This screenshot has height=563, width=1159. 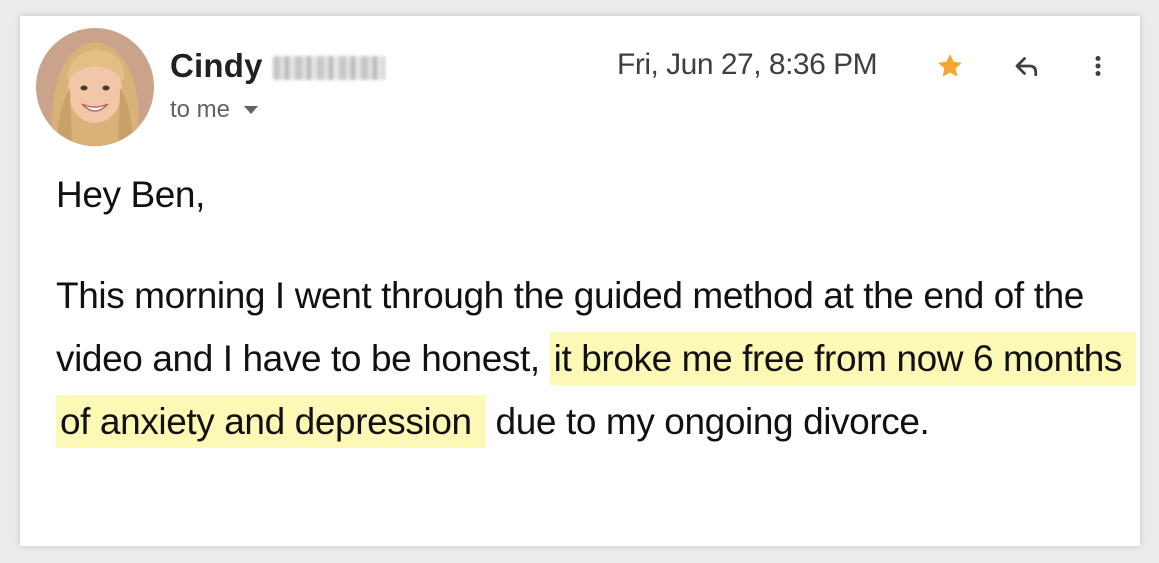 What do you see at coordinates (328, 68) in the screenshot?
I see `sender-last-name-redacted` at bounding box center [328, 68].